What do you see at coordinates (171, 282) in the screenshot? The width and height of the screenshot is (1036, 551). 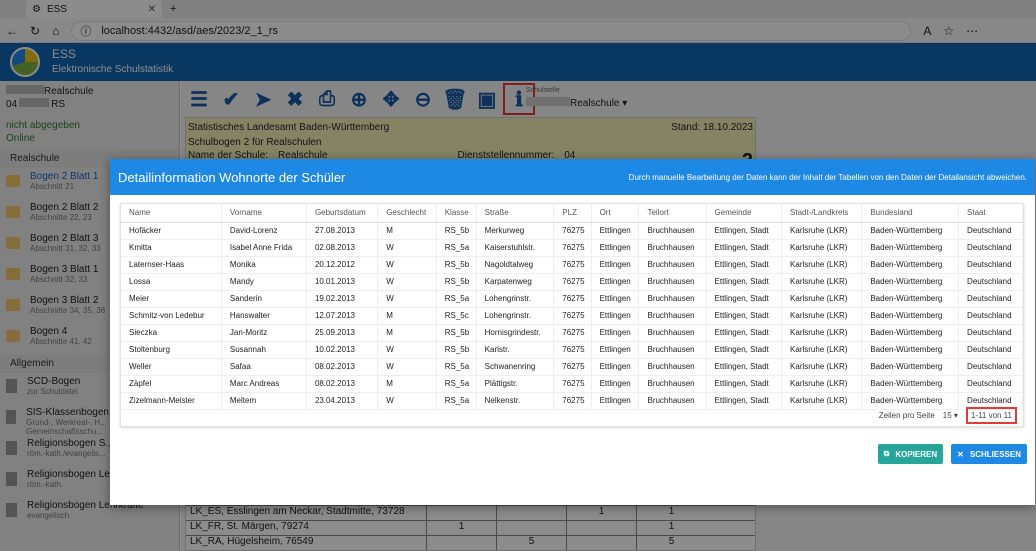 I see `table-cell: Lossa` at bounding box center [171, 282].